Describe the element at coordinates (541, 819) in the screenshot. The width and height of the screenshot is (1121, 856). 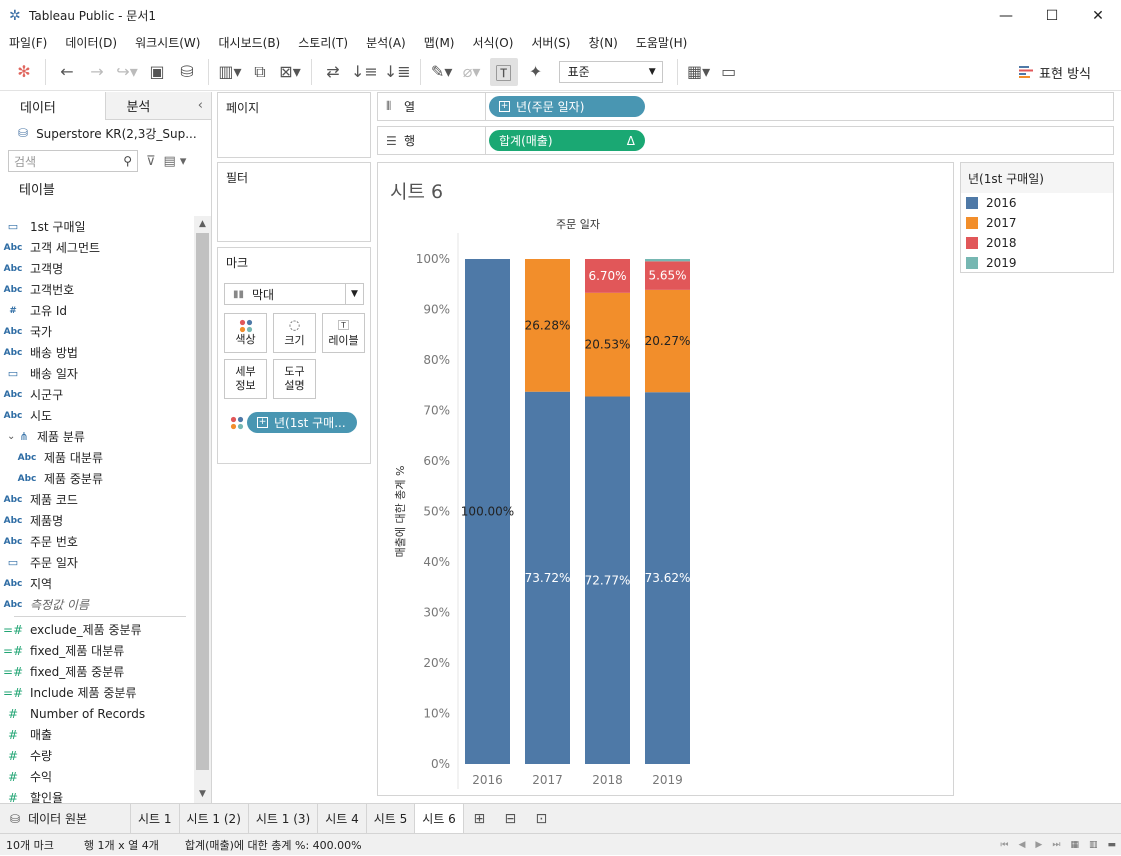
I see `new-story-tab-icon: ⊡` at that location.